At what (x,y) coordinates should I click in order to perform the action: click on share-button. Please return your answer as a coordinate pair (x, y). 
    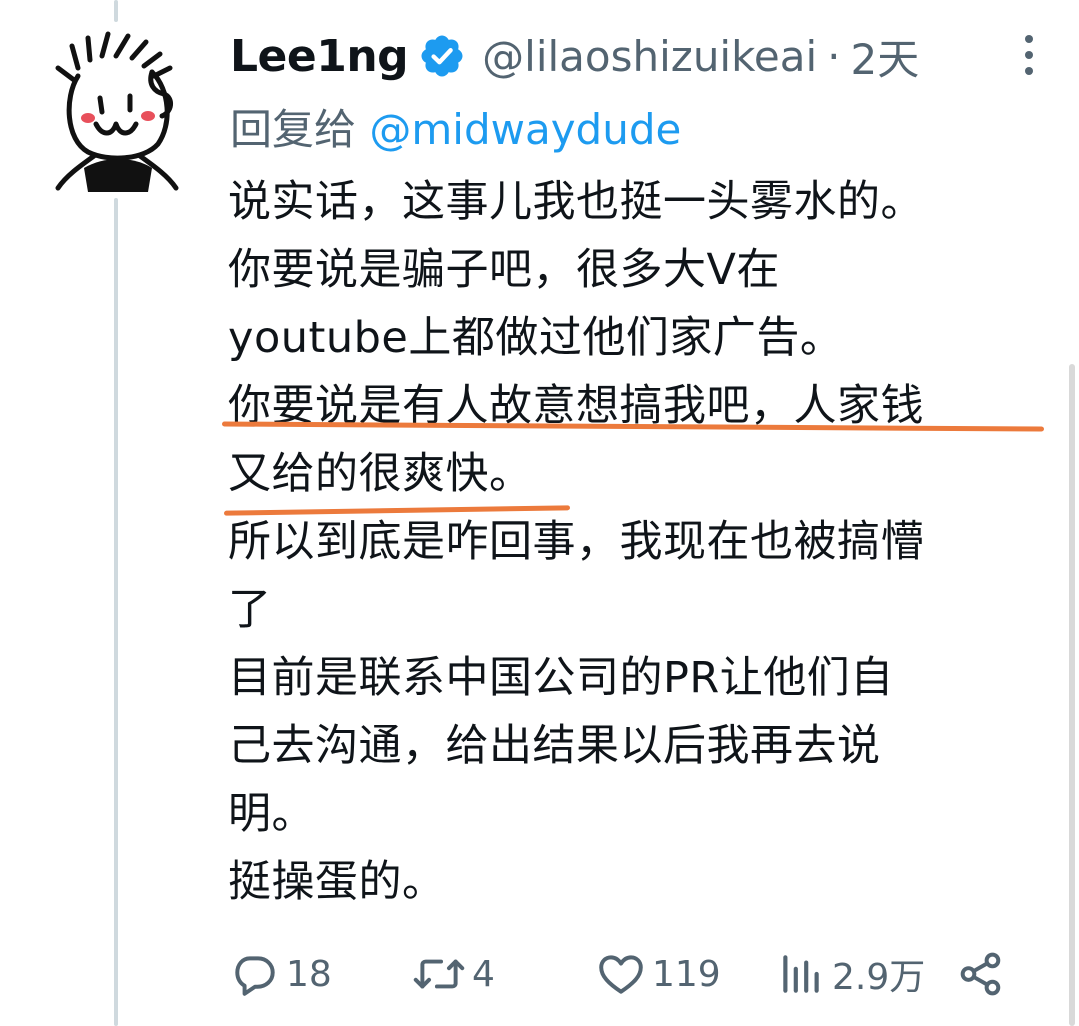
    Looking at the image, I should click on (981, 974).